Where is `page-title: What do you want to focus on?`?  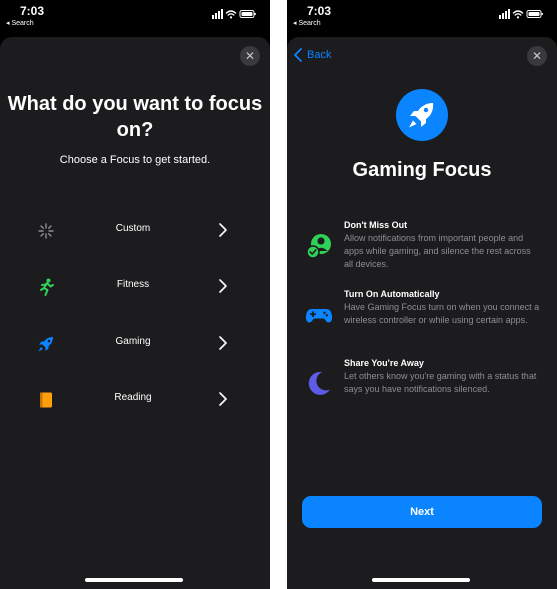
page-title: What do you want to focus on? is located at coordinates (135, 117).